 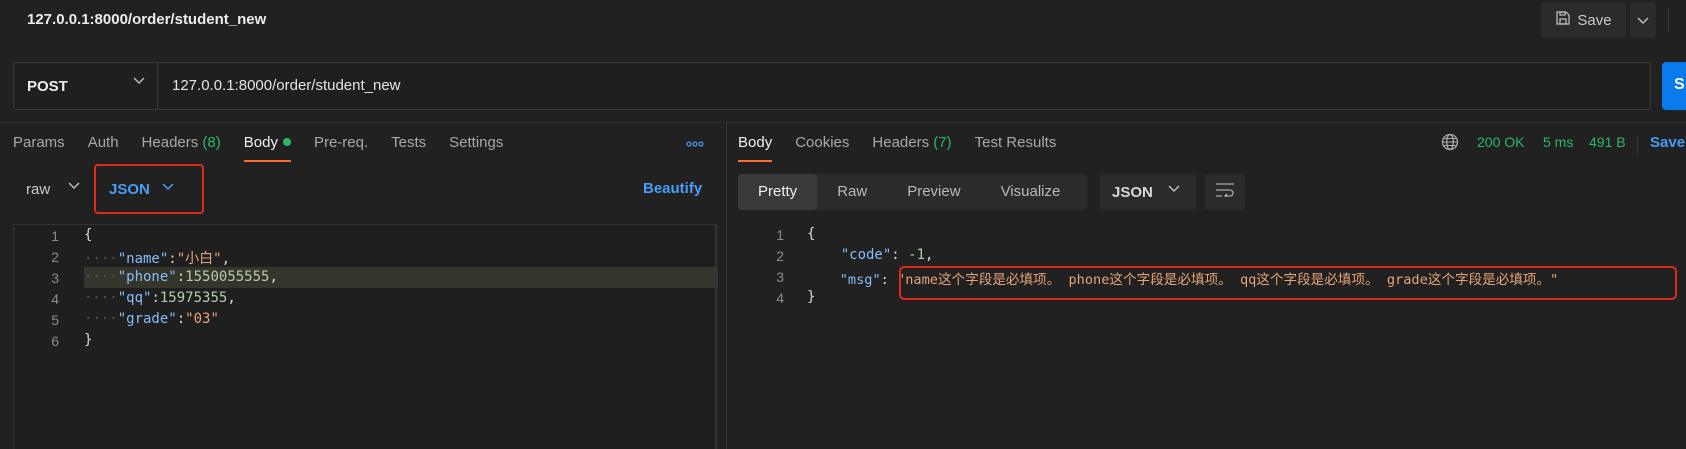 What do you see at coordinates (341, 142) in the screenshot?
I see `tab-prerequest: Pre-req.` at bounding box center [341, 142].